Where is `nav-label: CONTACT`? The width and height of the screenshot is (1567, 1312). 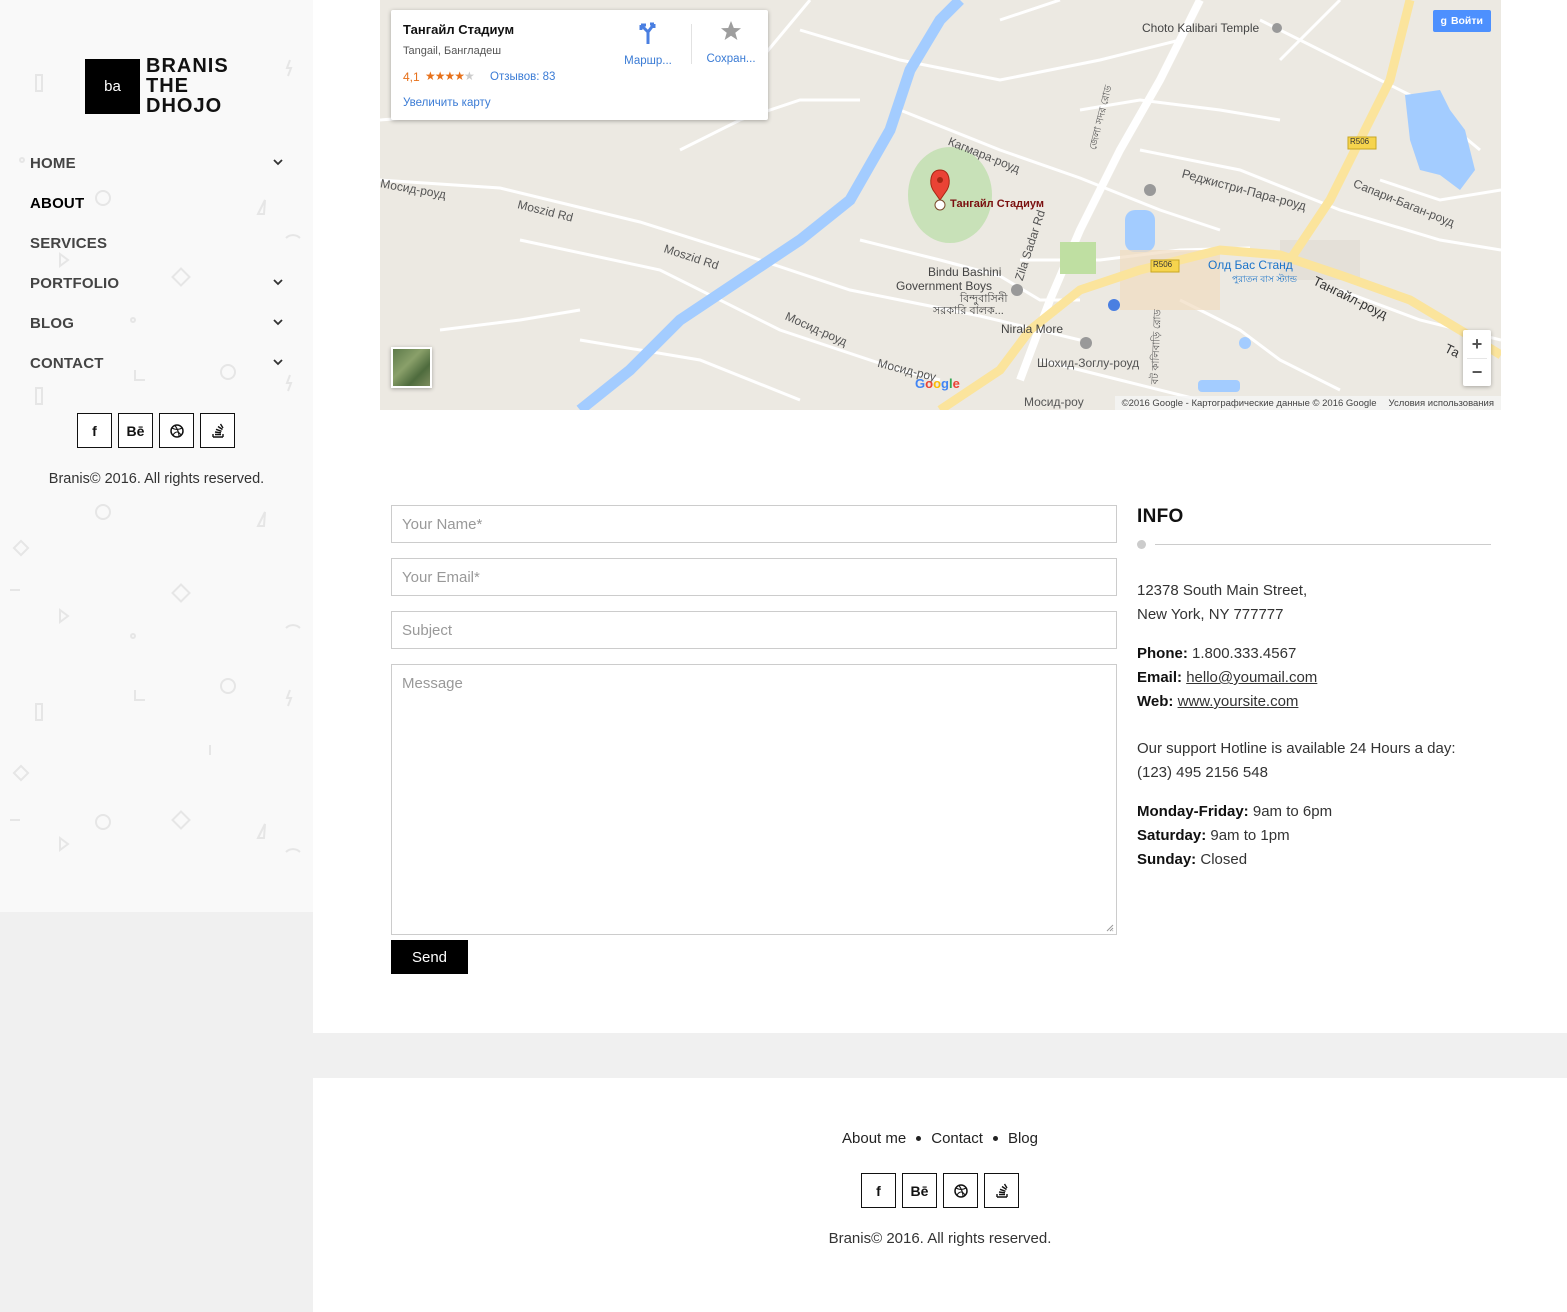
nav-label: CONTACT is located at coordinates (67, 363).